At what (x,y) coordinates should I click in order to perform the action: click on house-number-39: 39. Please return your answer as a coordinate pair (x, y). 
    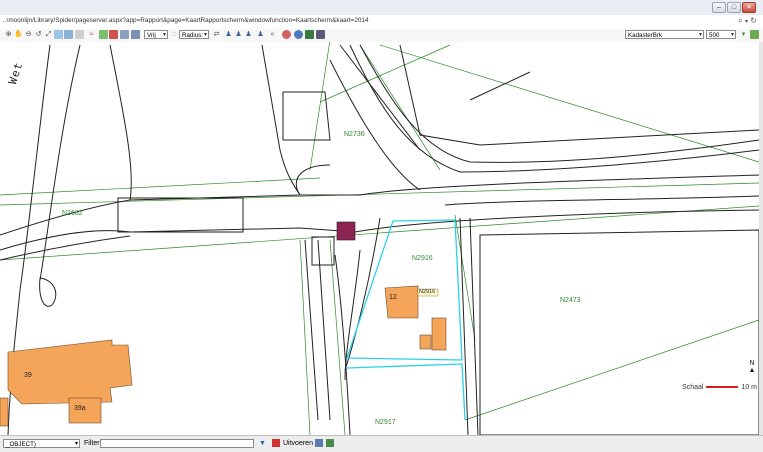
    Looking at the image, I should click on (28, 375).